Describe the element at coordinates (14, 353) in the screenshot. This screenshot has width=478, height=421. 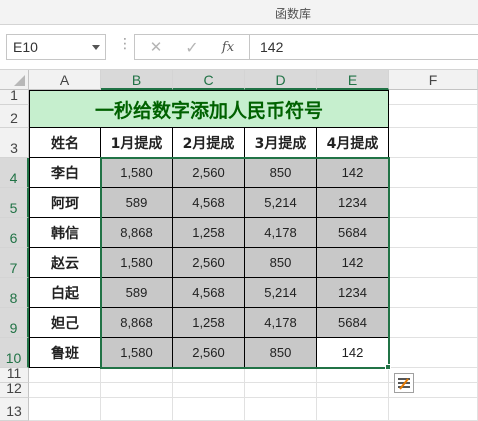
I see `row-header-10: 10` at that location.